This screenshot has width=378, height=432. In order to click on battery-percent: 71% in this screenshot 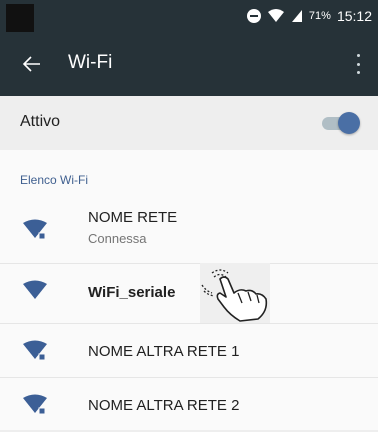, I will do `click(319, 16)`.